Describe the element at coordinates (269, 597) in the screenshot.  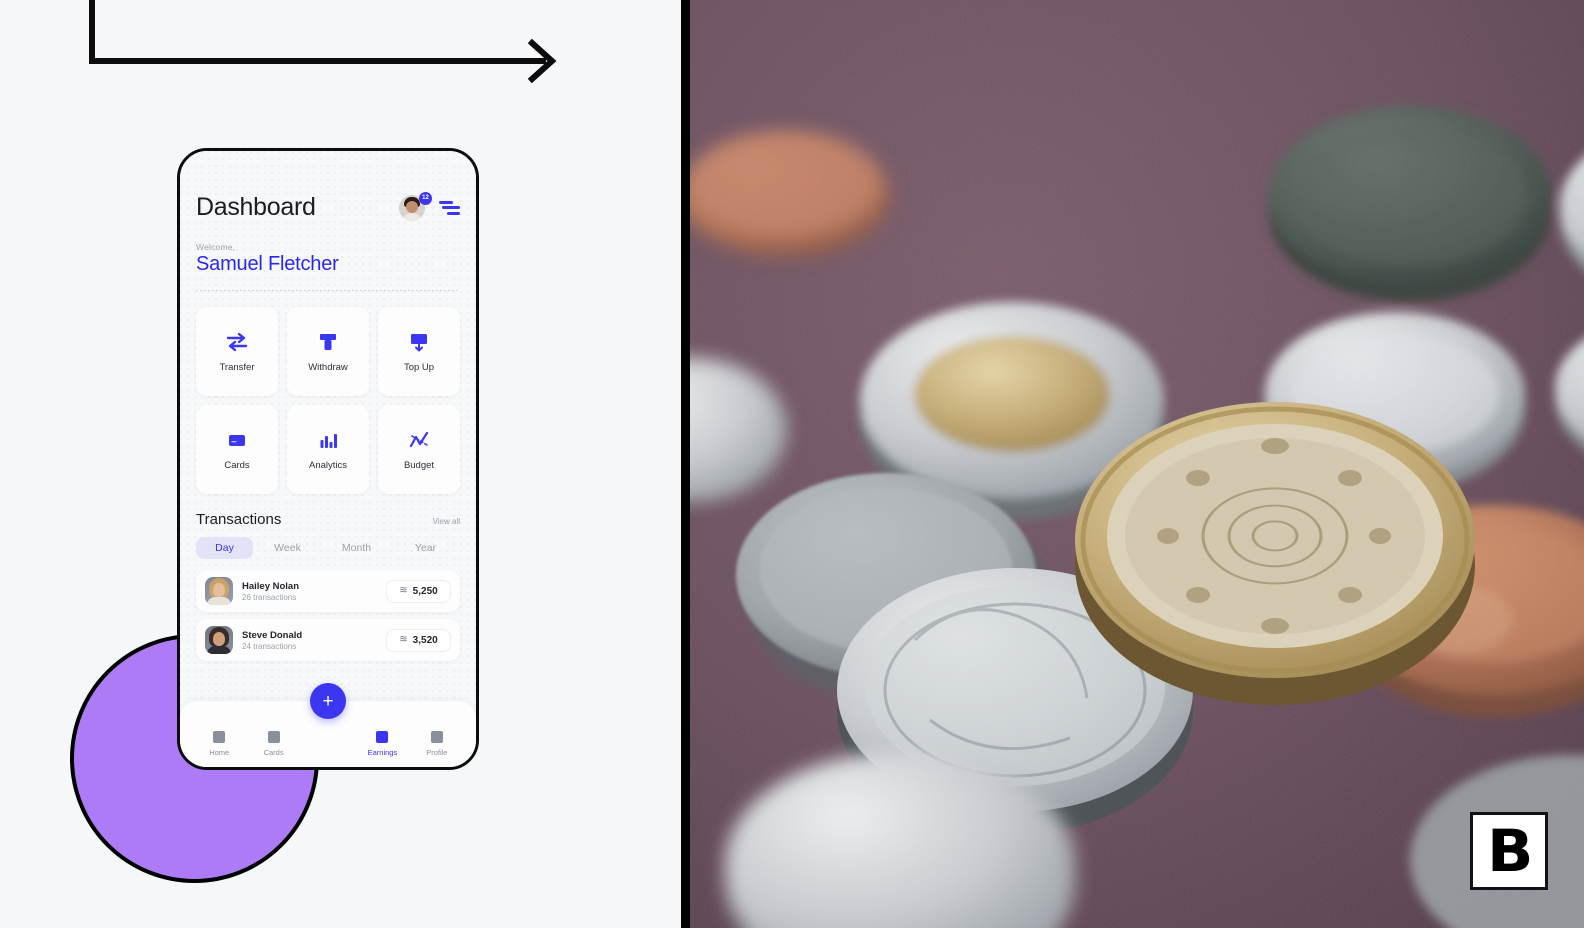
I see `transaction-count: 26 transactions` at that location.